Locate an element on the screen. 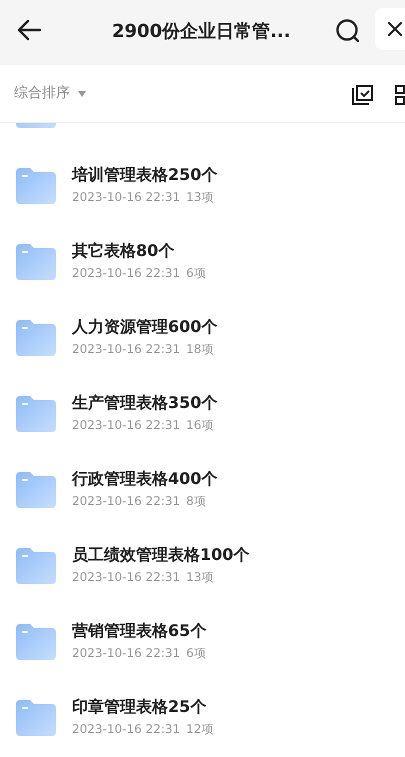  item-count: 16项 is located at coordinates (200, 425).